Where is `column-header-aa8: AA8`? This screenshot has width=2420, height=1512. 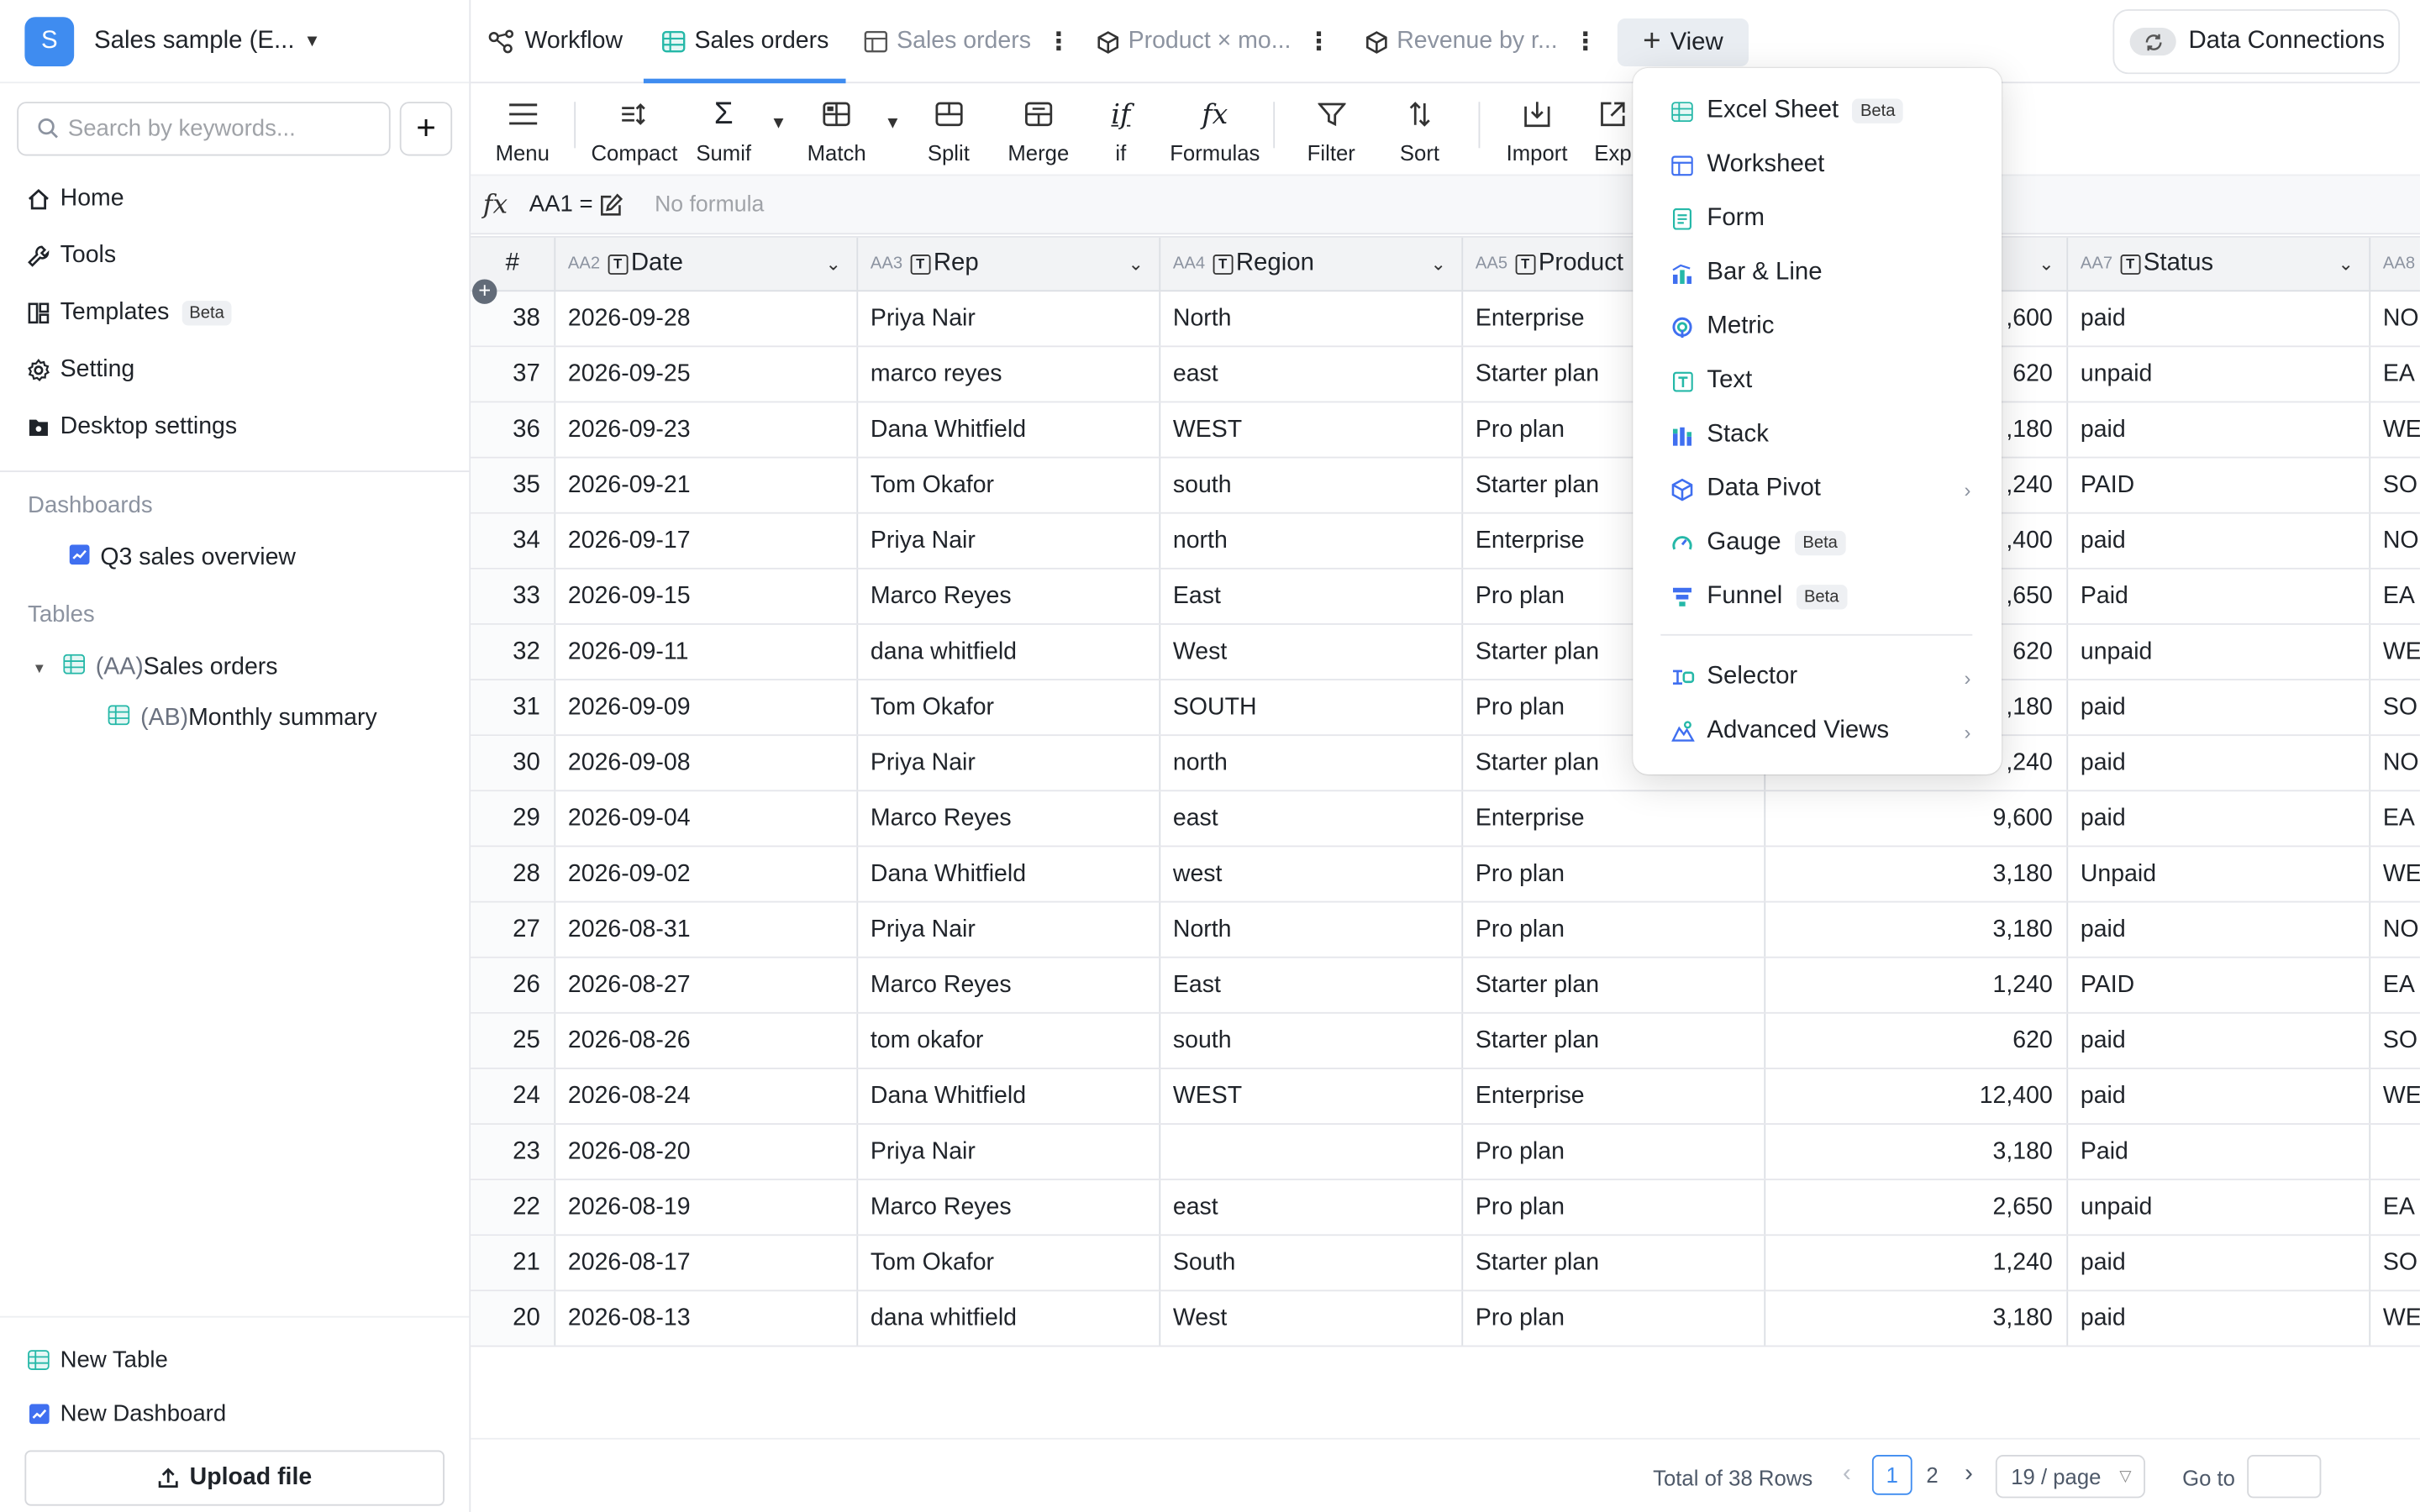 column-header-aa8: AA8 is located at coordinates (2395, 264).